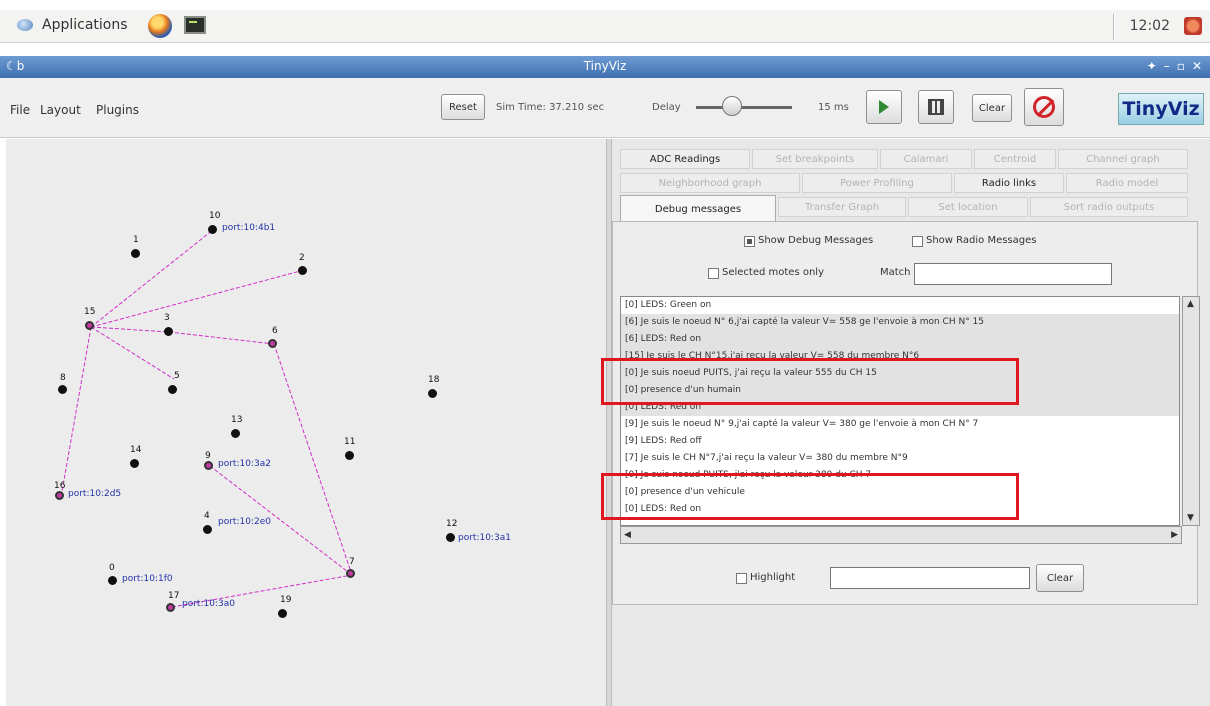  I want to click on window-titlebar: ☾b TinyViz ✦ – ▫ ✕, so click(605, 67).